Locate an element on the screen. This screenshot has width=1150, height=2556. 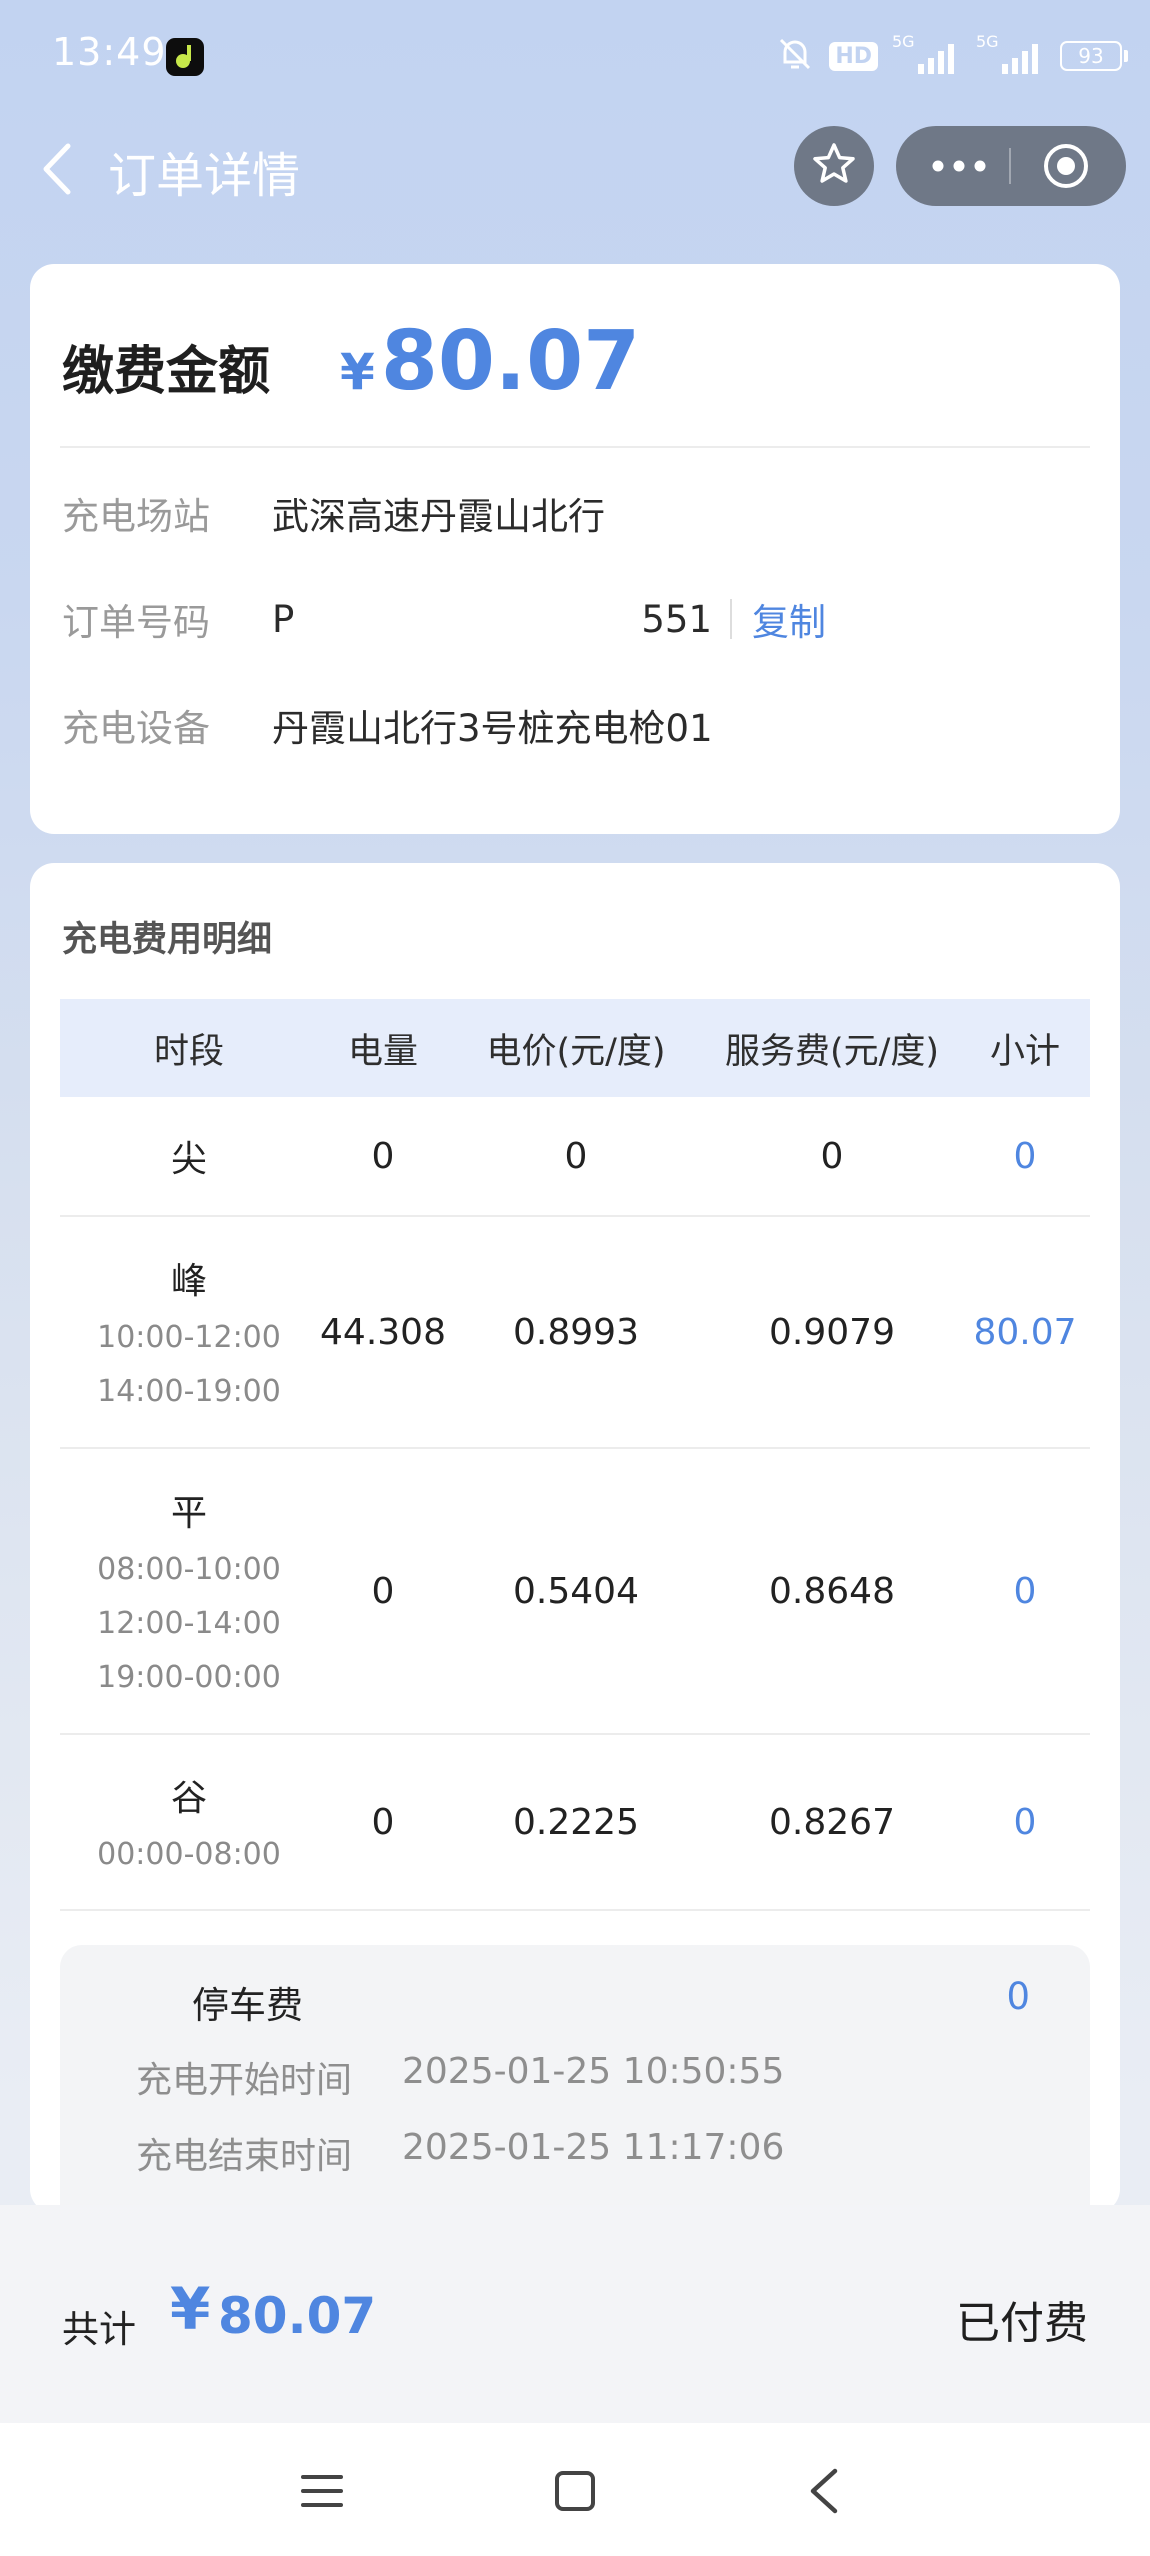
device-value: 丹霞山北行3号桩充电枪01 is located at coordinates (492, 728).